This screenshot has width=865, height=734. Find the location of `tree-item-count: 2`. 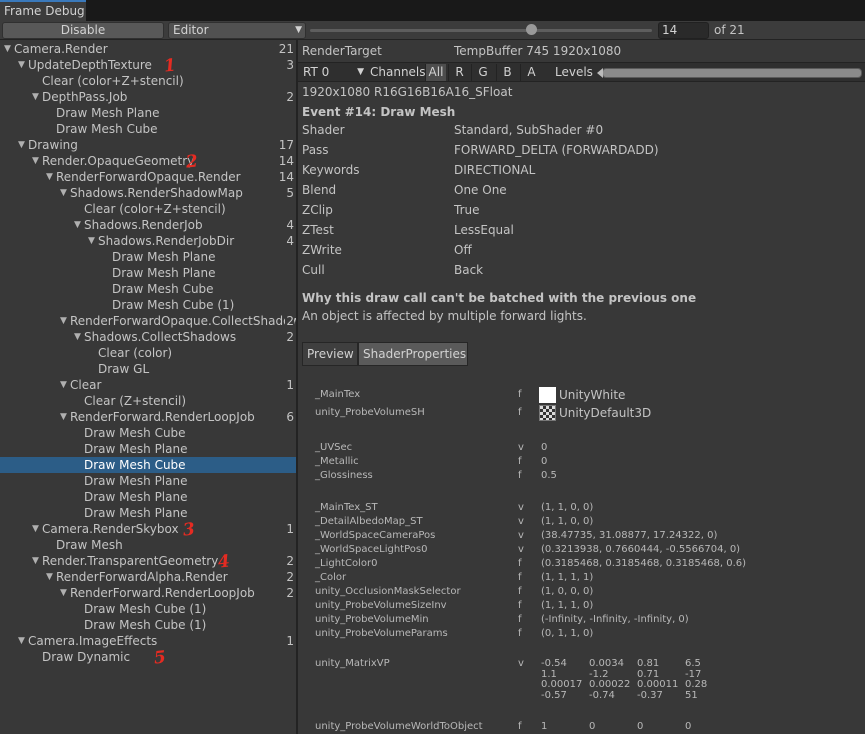

tree-item-count: 2 is located at coordinates (289, 337).